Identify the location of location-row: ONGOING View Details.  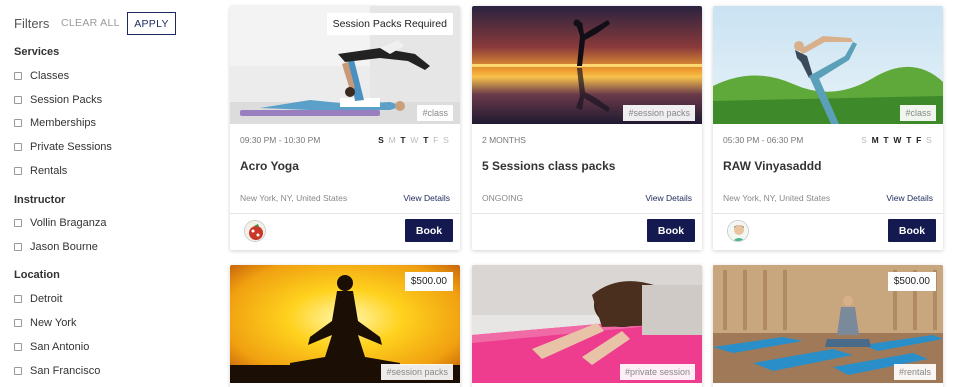
(587, 199).